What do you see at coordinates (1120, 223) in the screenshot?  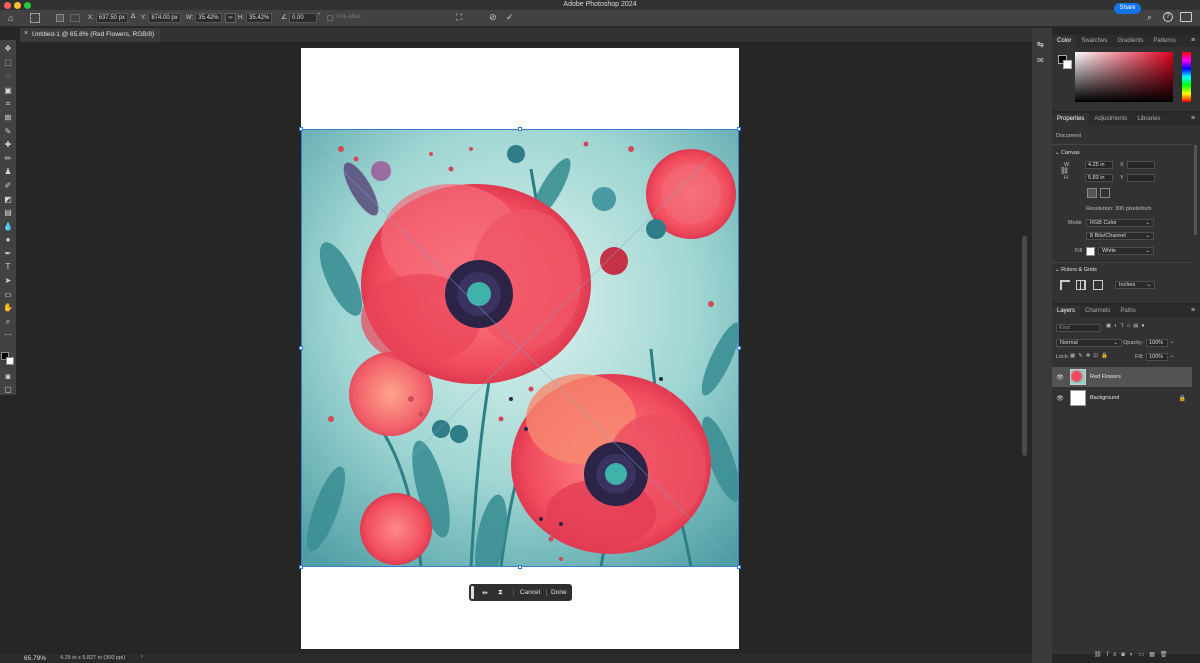 I see `mode-select: RGB Color ⌄` at bounding box center [1120, 223].